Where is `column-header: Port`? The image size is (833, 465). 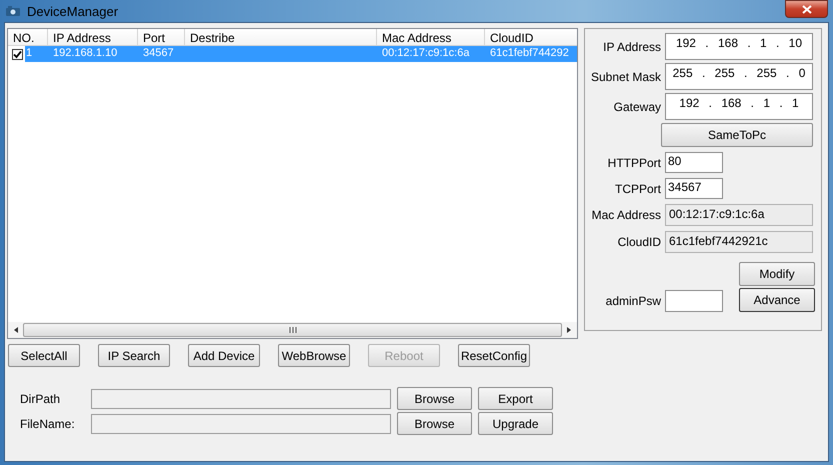 column-header: Port is located at coordinates (161, 37).